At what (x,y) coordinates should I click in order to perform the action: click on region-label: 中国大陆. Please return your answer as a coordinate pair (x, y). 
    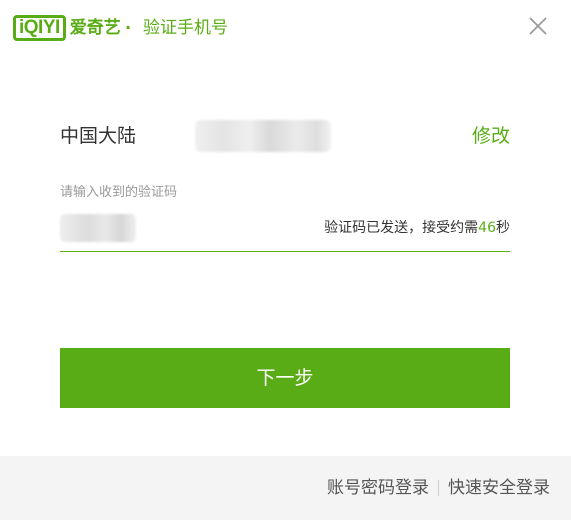
    Looking at the image, I should click on (98, 136).